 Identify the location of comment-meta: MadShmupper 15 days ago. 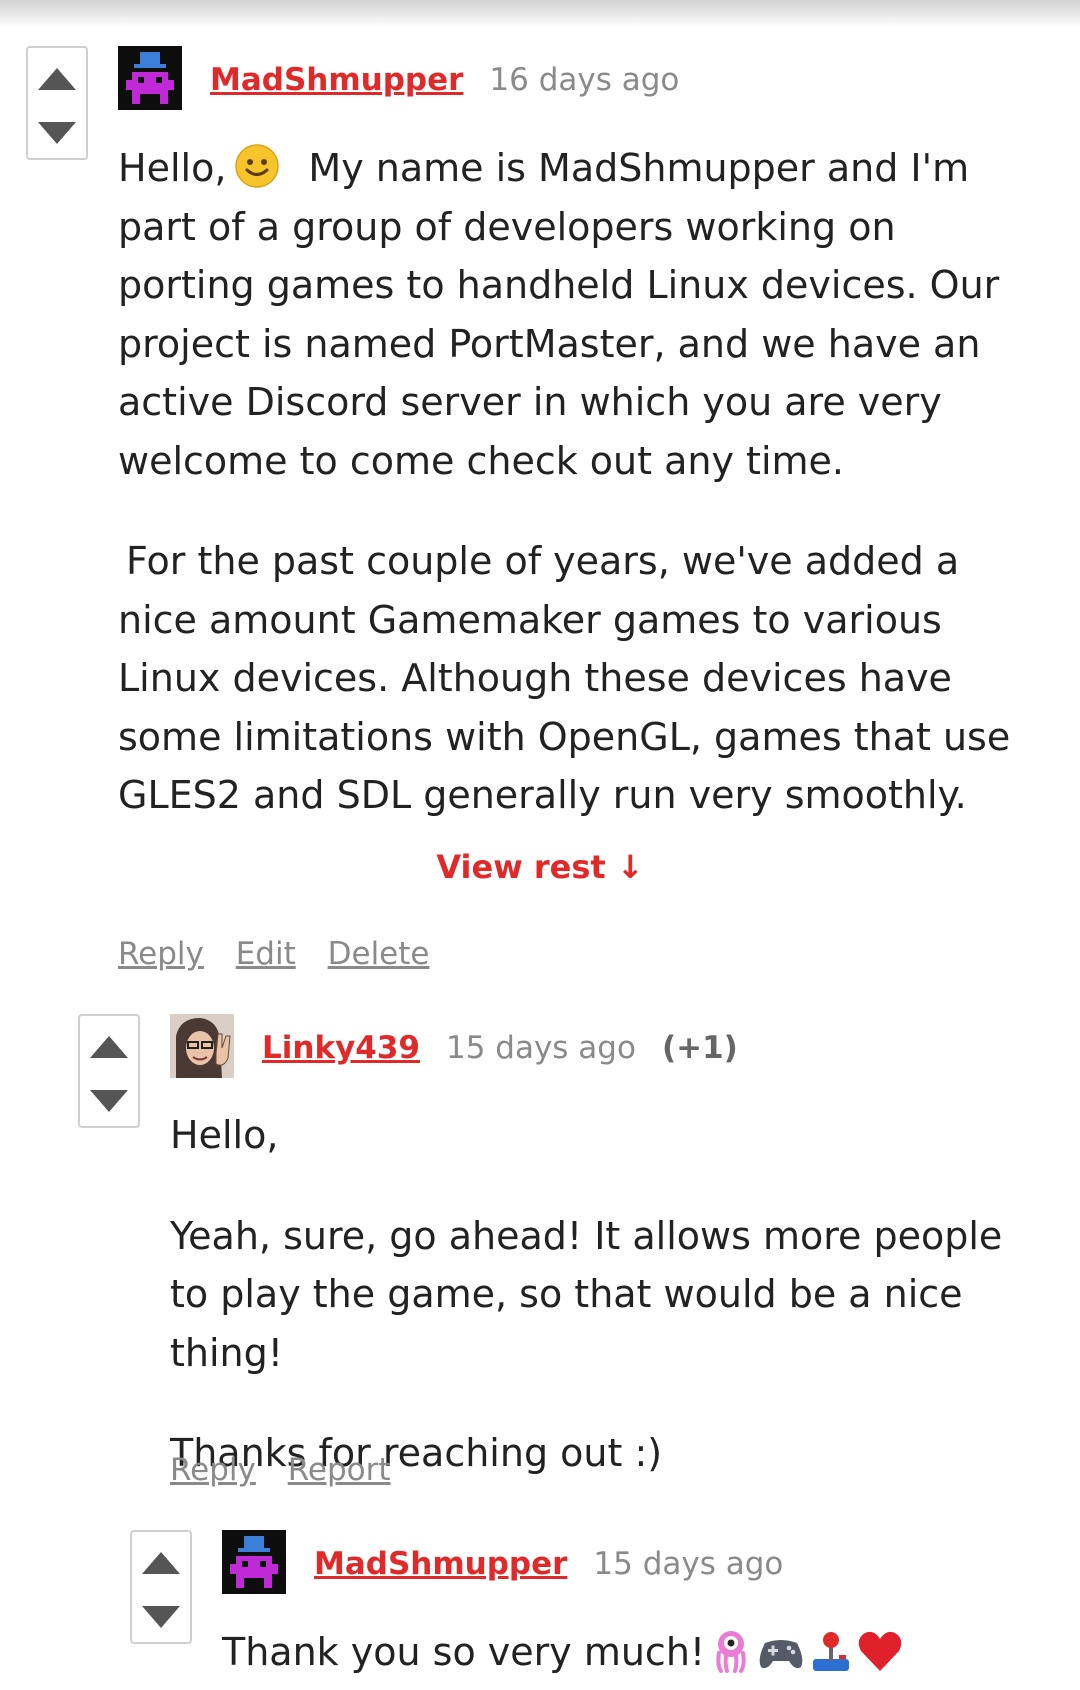
(548, 1564).